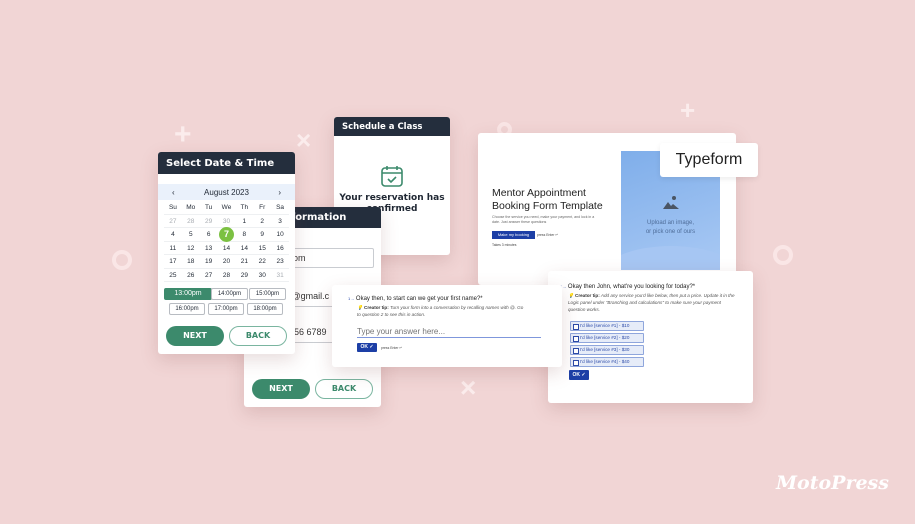 This screenshot has width=915, height=524. What do you see at coordinates (280, 262) in the screenshot?
I see `calendar-day: 23` at bounding box center [280, 262].